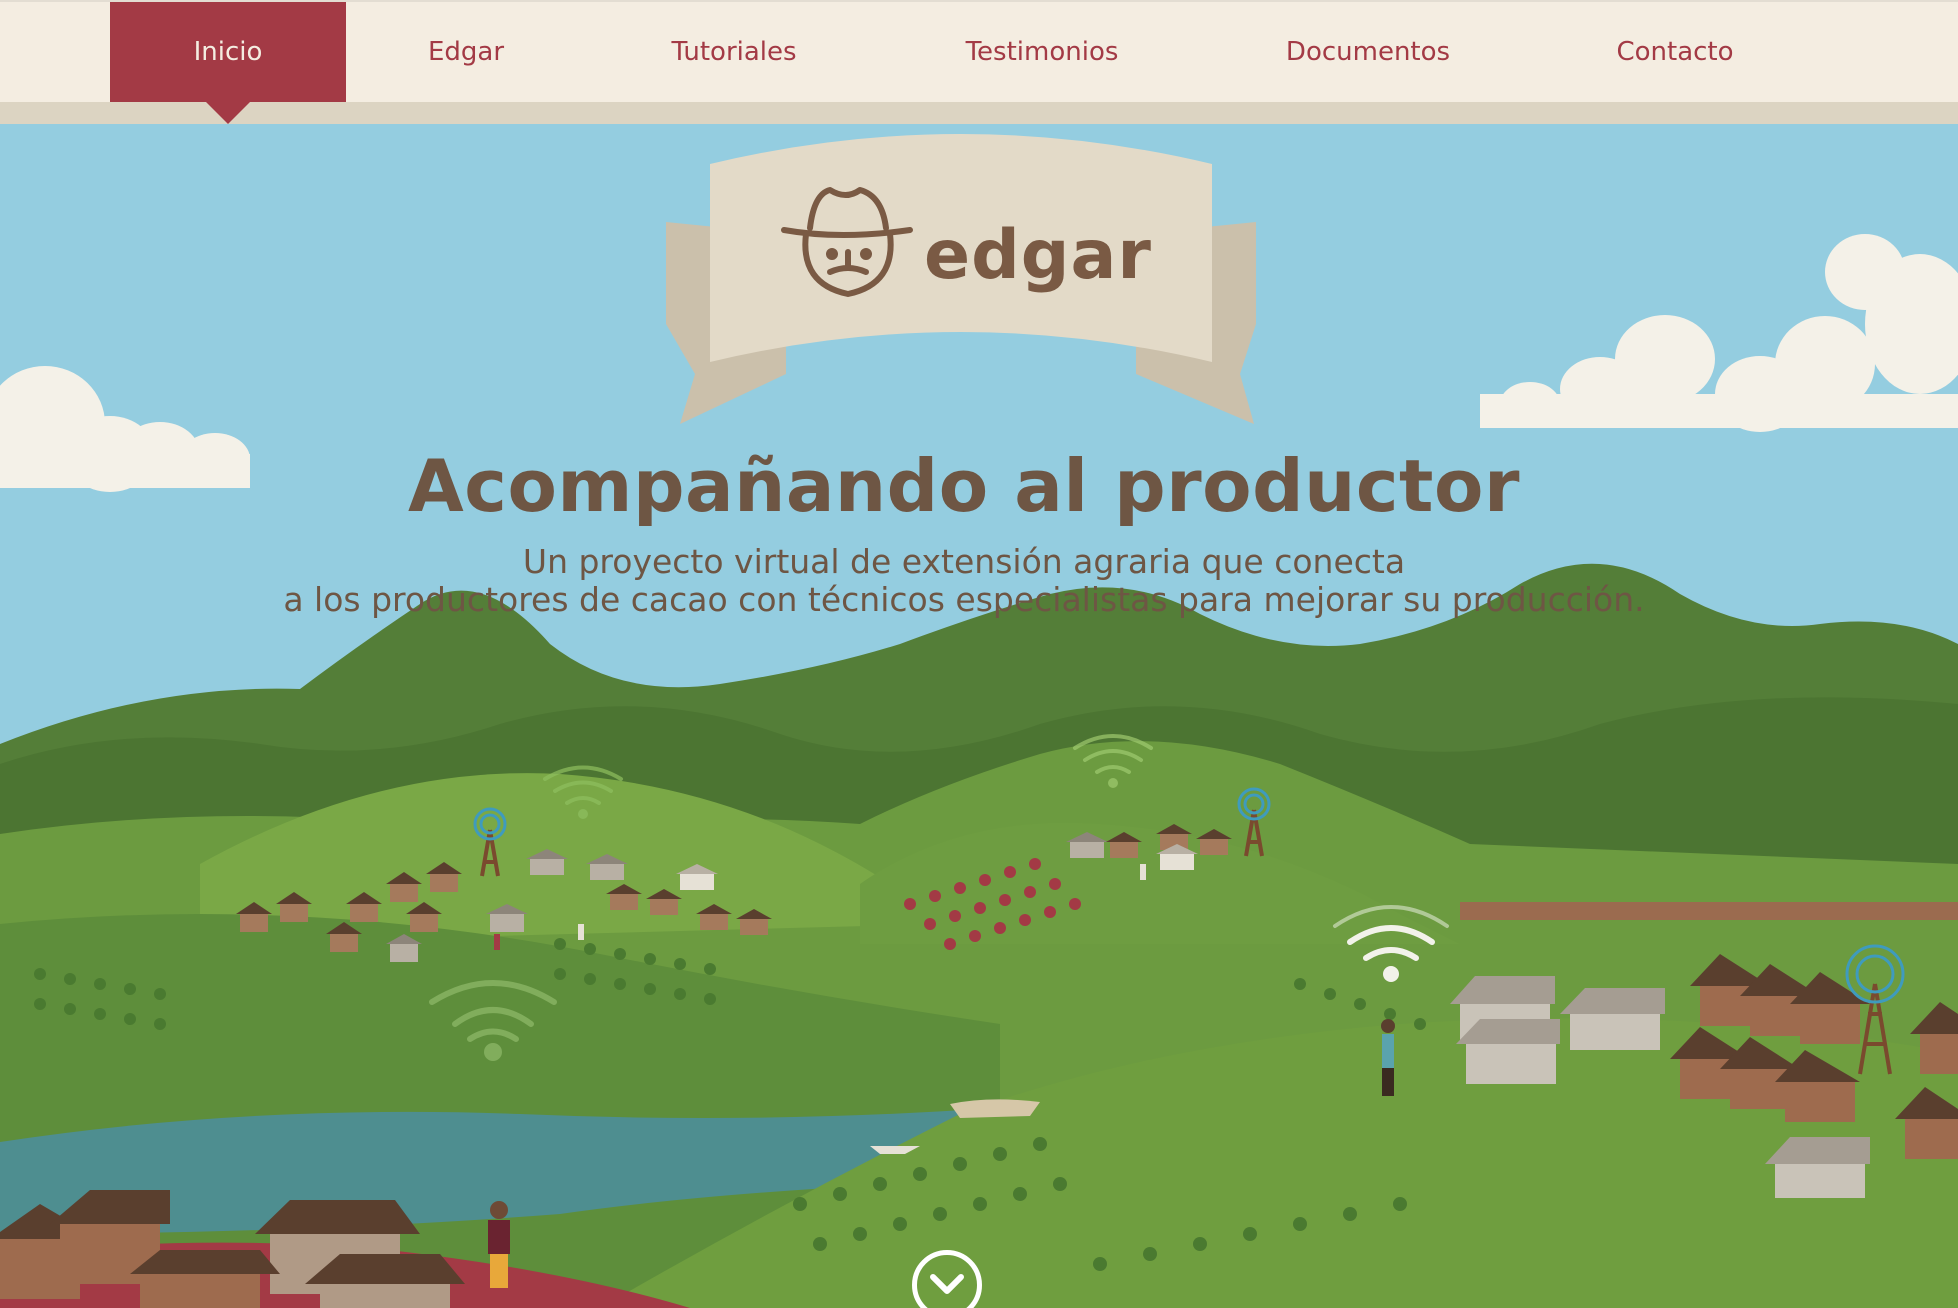 The image size is (1958, 1308). I want to click on nav-item-inicio: Inicio, so click(228, 52).